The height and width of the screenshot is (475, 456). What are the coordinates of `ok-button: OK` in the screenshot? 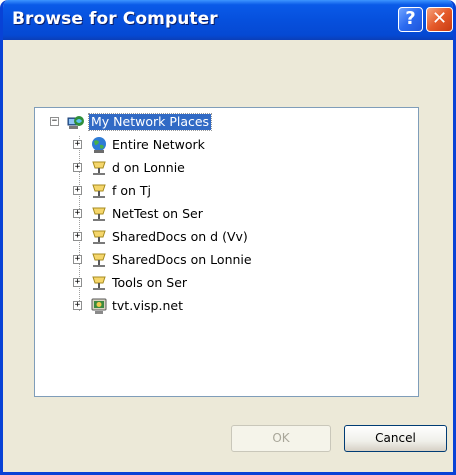 It's located at (281, 438).